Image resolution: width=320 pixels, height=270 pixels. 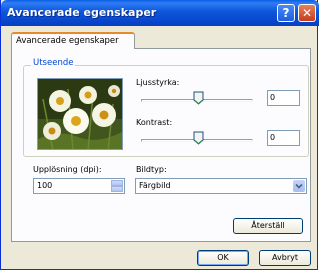 What do you see at coordinates (285, 258) in the screenshot?
I see `cancel-button: Avbryt` at bounding box center [285, 258].